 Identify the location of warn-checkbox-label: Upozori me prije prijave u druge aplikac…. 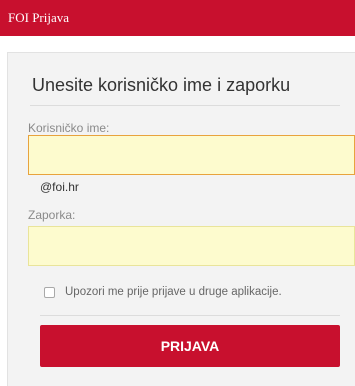
(173, 292).